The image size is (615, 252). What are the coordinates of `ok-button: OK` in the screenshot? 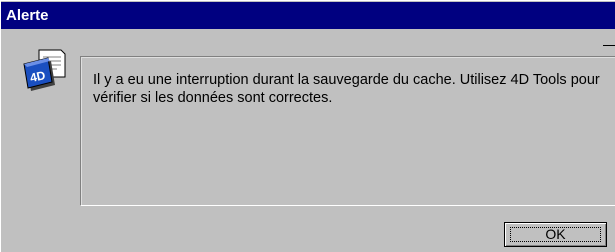 It's located at (555, 234).